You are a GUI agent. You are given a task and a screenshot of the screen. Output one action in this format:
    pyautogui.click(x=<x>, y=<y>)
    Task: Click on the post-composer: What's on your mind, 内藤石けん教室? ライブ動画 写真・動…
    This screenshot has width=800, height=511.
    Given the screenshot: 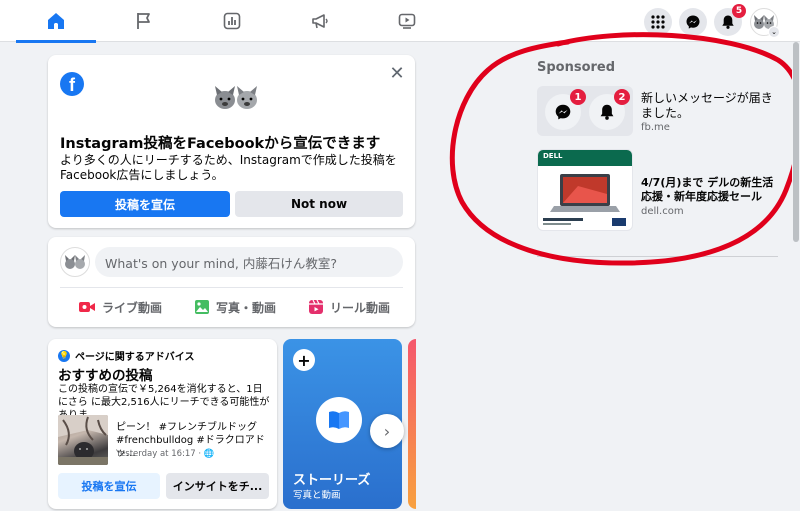 What is the action you would take?
    pyautogui.click(x=231, y=282)
    